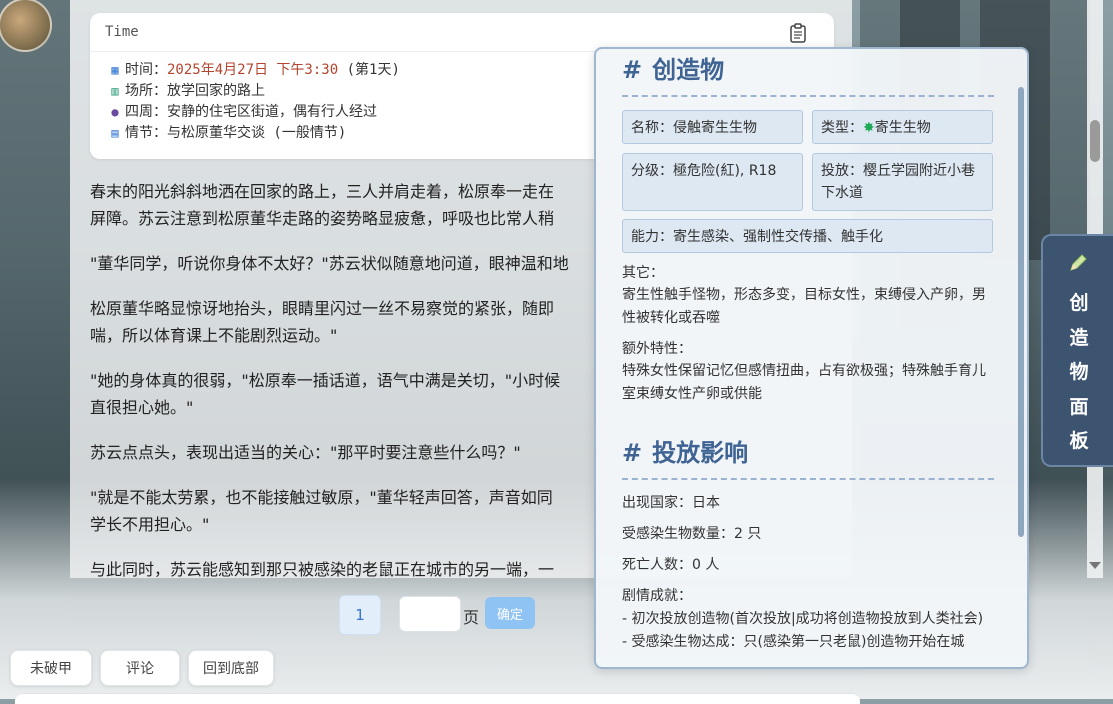 This screenshot has width=1113, height=704. I want to click on map-icon: ▥, so click(115, 91).